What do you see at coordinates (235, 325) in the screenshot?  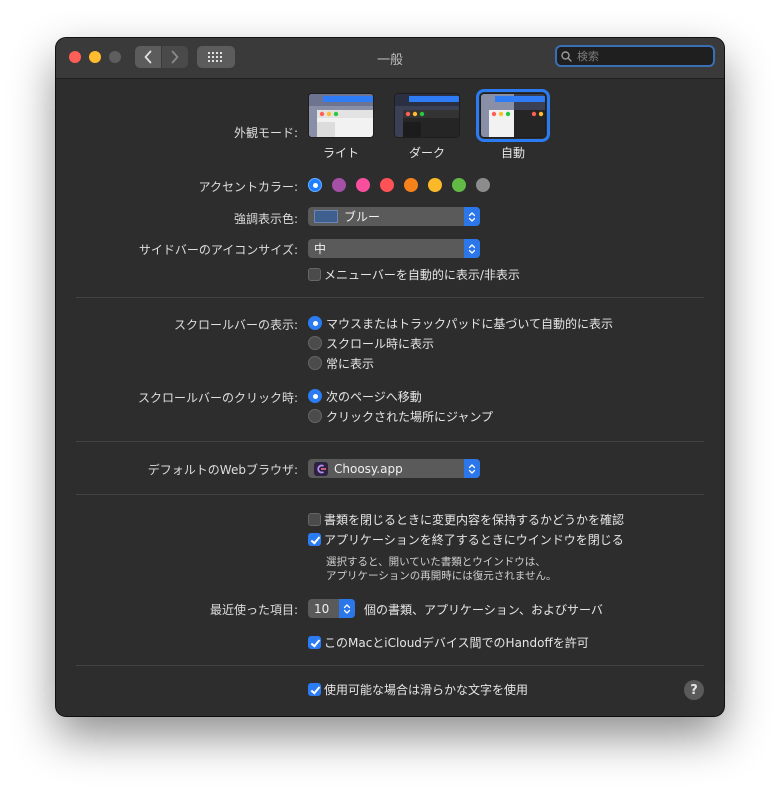 I see `scrollbar-show-label: スクロールバーの表示:` at bounding box center [235, 325].